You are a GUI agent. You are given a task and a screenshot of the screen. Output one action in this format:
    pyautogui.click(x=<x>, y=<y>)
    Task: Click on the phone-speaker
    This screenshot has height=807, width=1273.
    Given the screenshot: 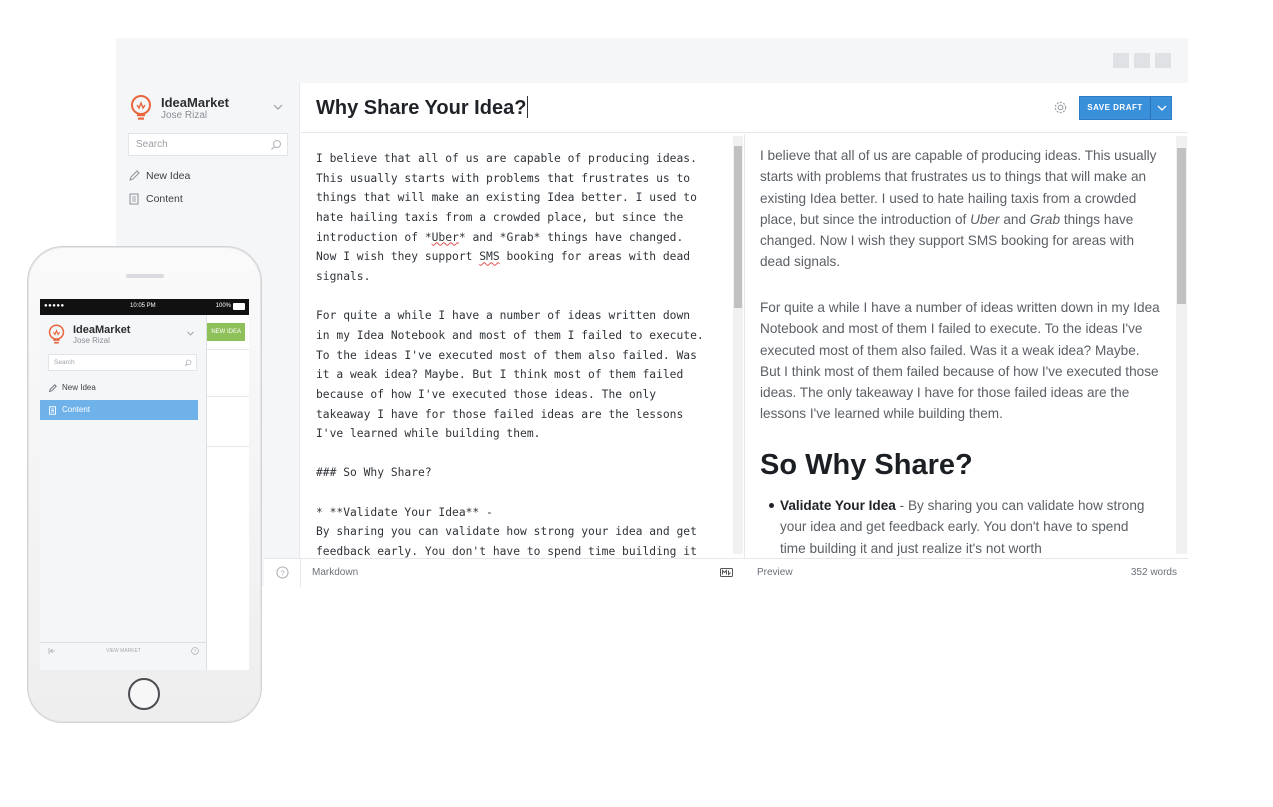 What is the action you would take?
    pyautogui.click(x=145, y=276)
    